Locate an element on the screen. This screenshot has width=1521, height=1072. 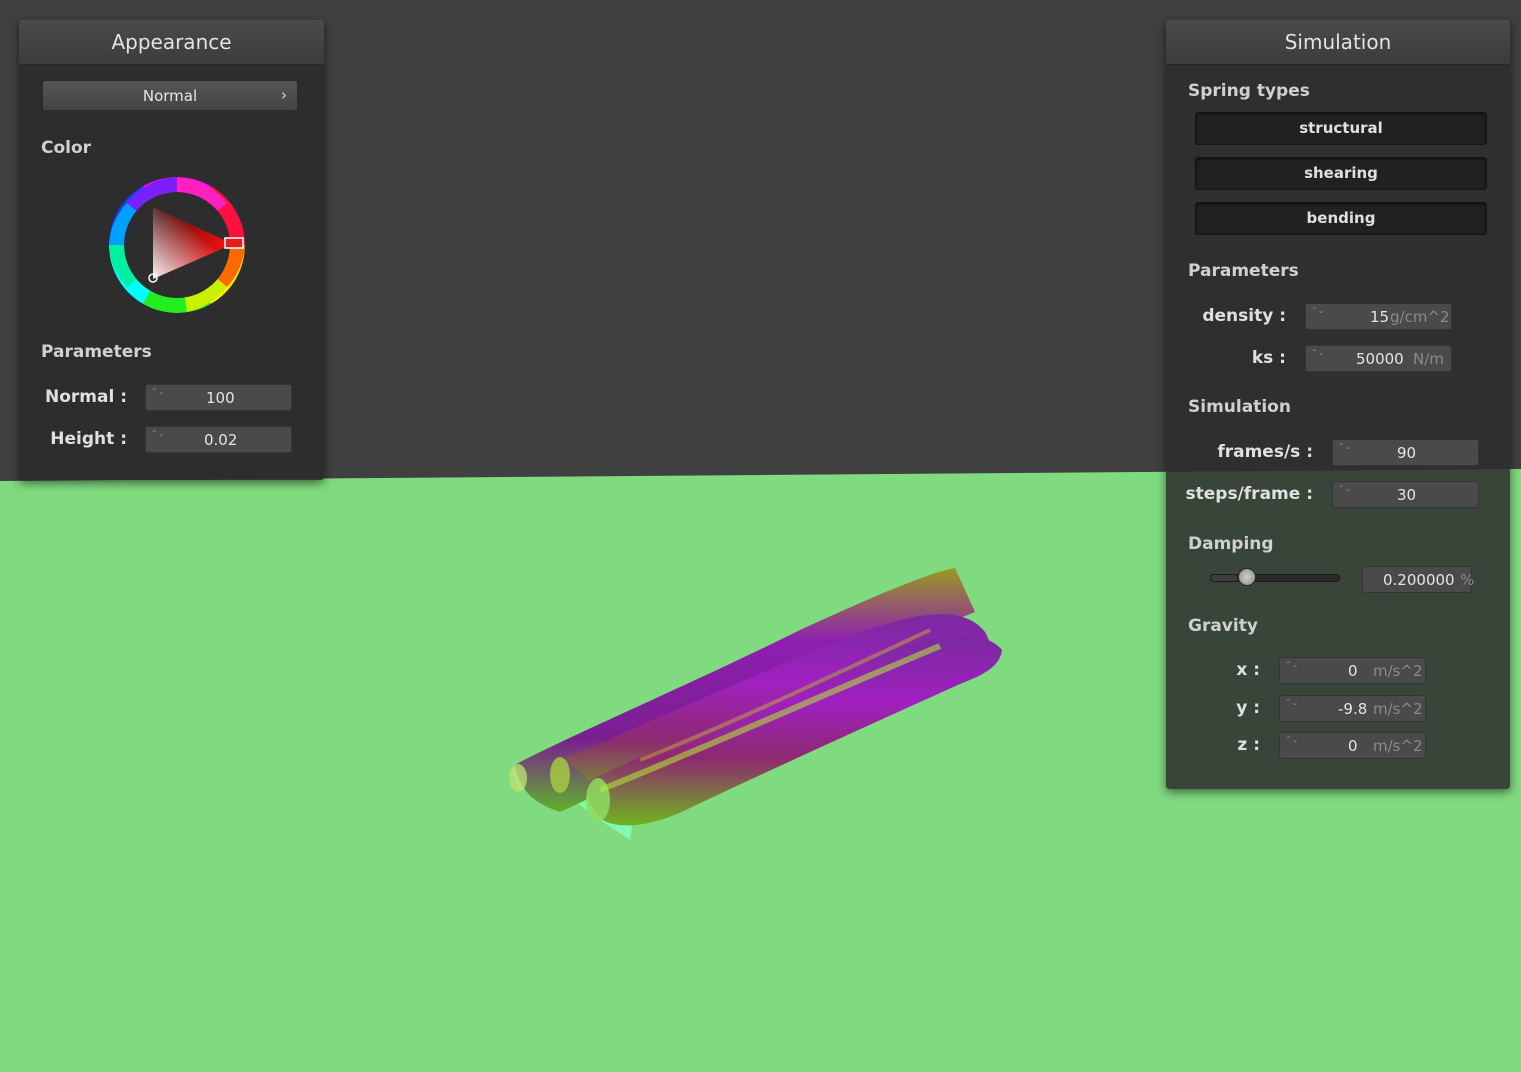
height-spinbox: ⌃⌄ 0.02 is located at coordinates (218, 439).